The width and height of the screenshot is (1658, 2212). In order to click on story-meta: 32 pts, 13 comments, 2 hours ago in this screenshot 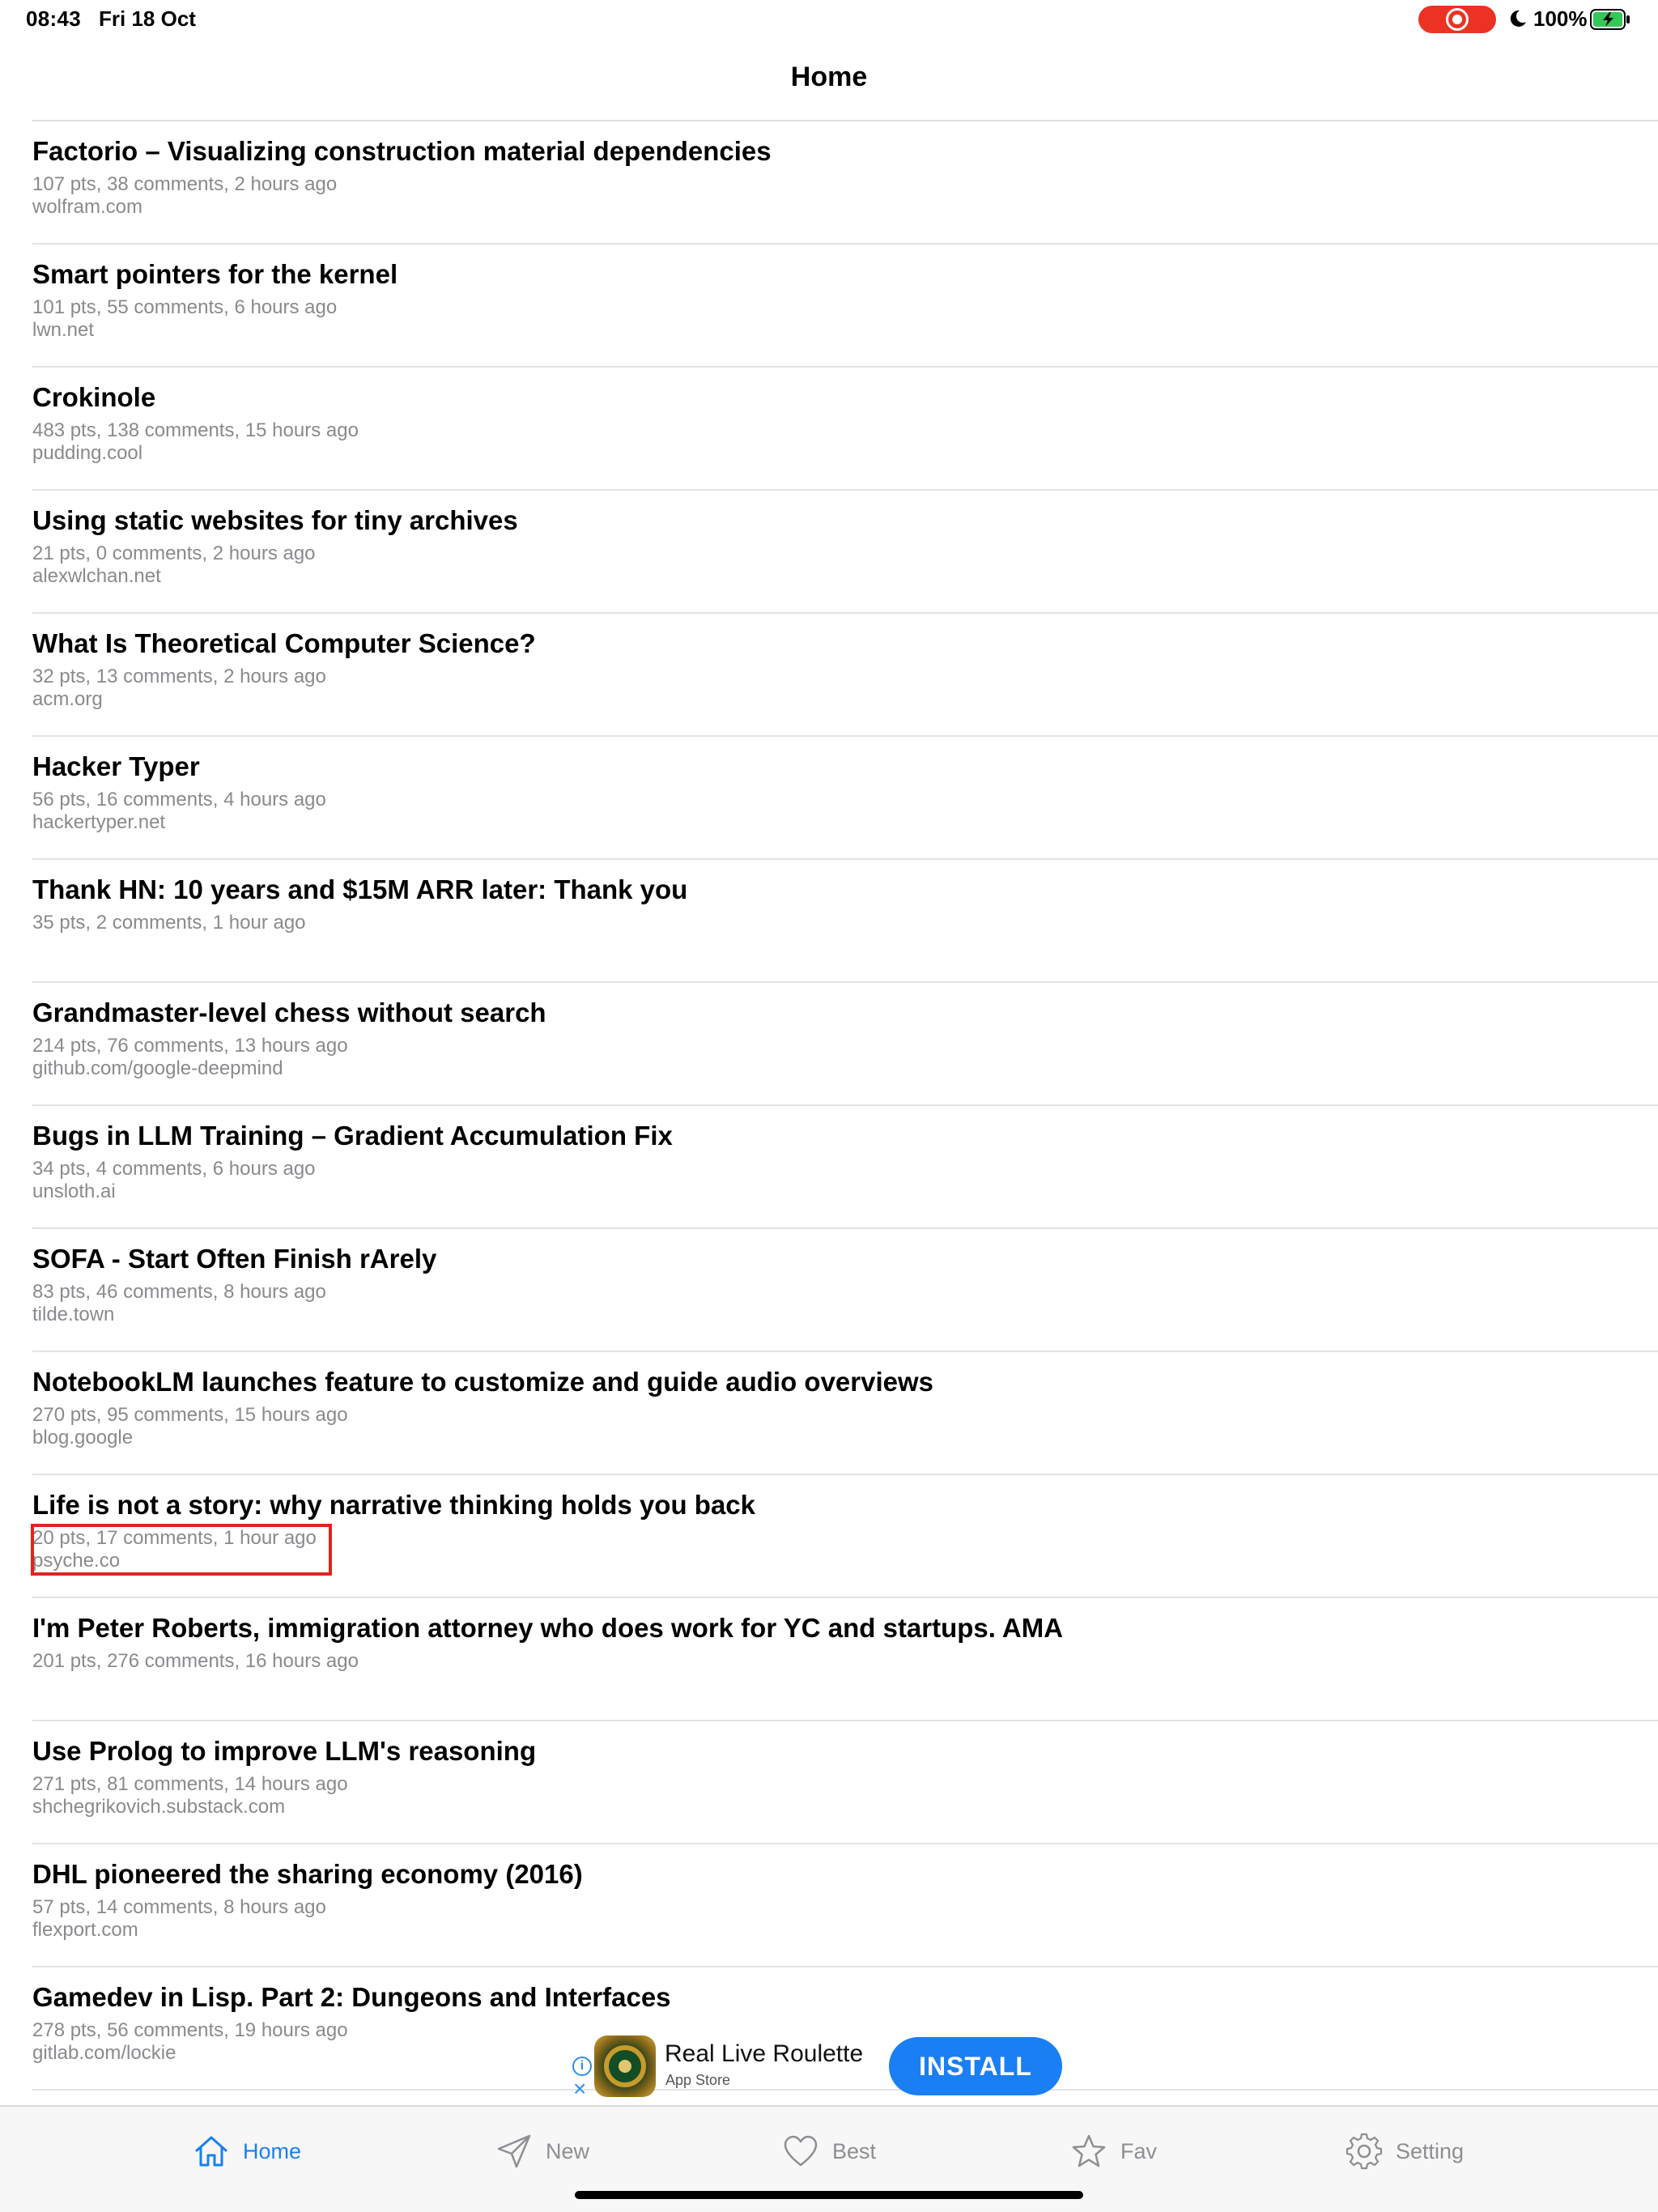, I will do `click(179, 677)`.